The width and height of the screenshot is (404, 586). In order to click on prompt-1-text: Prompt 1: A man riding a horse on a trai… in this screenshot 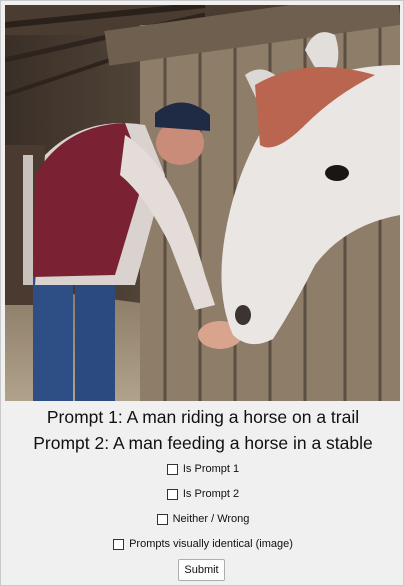, I will do `click(203, 417)`.